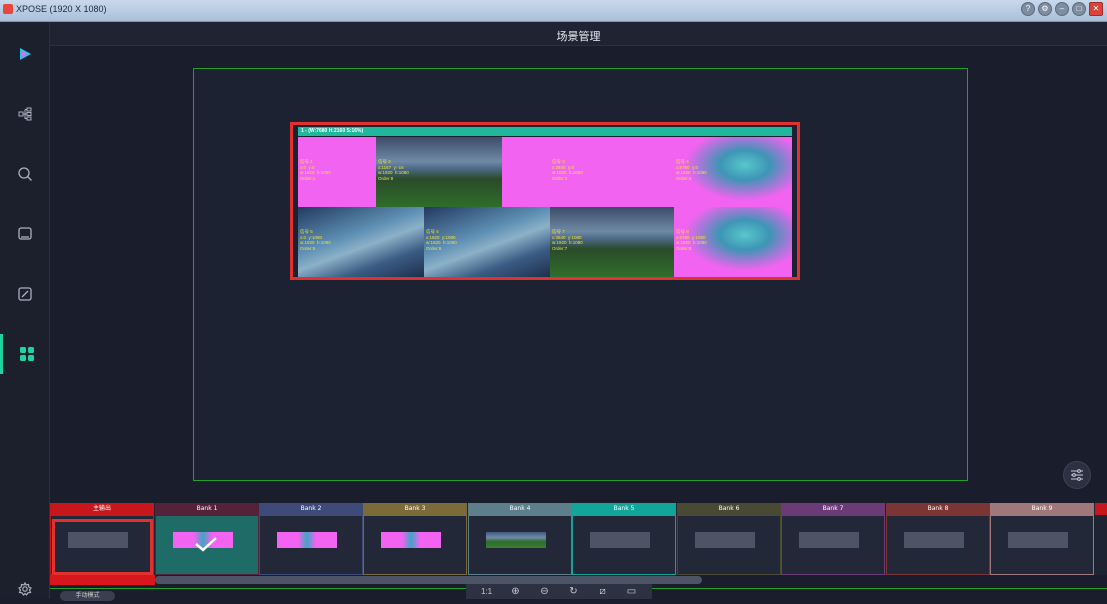 This screenshot has width=1107, height=604. I want to click on sidebar-item-search, so click(25, 174).